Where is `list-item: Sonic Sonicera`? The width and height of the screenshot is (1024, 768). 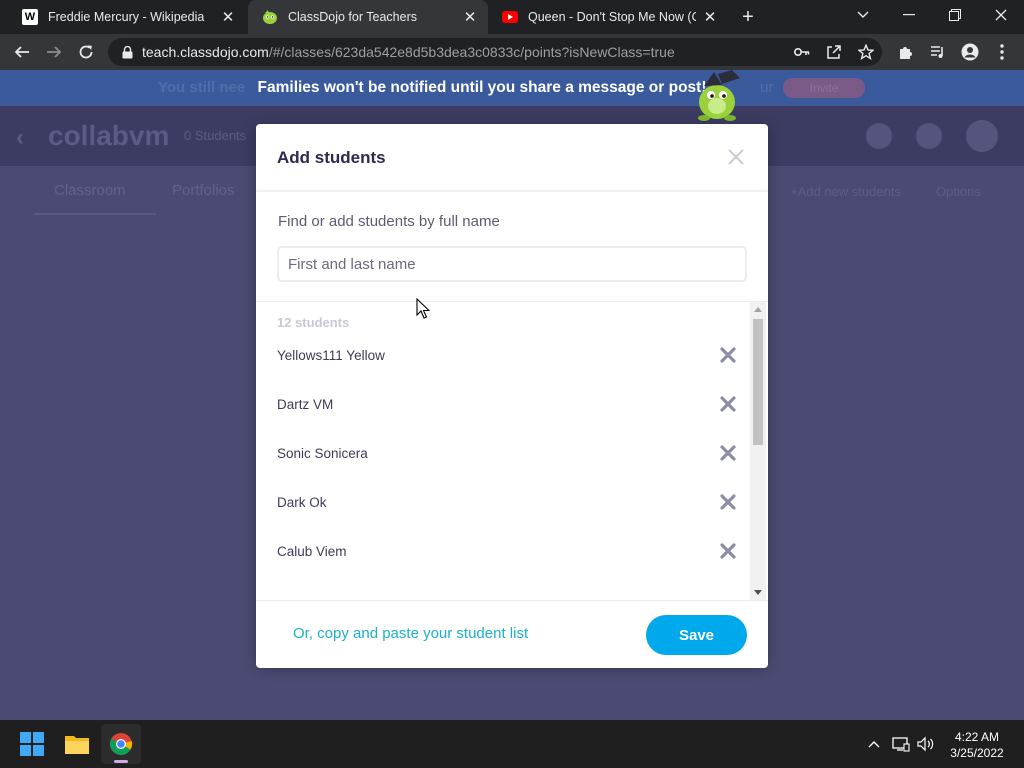
list-item: Sonic Sonicera is located at coordinates (507, 453).